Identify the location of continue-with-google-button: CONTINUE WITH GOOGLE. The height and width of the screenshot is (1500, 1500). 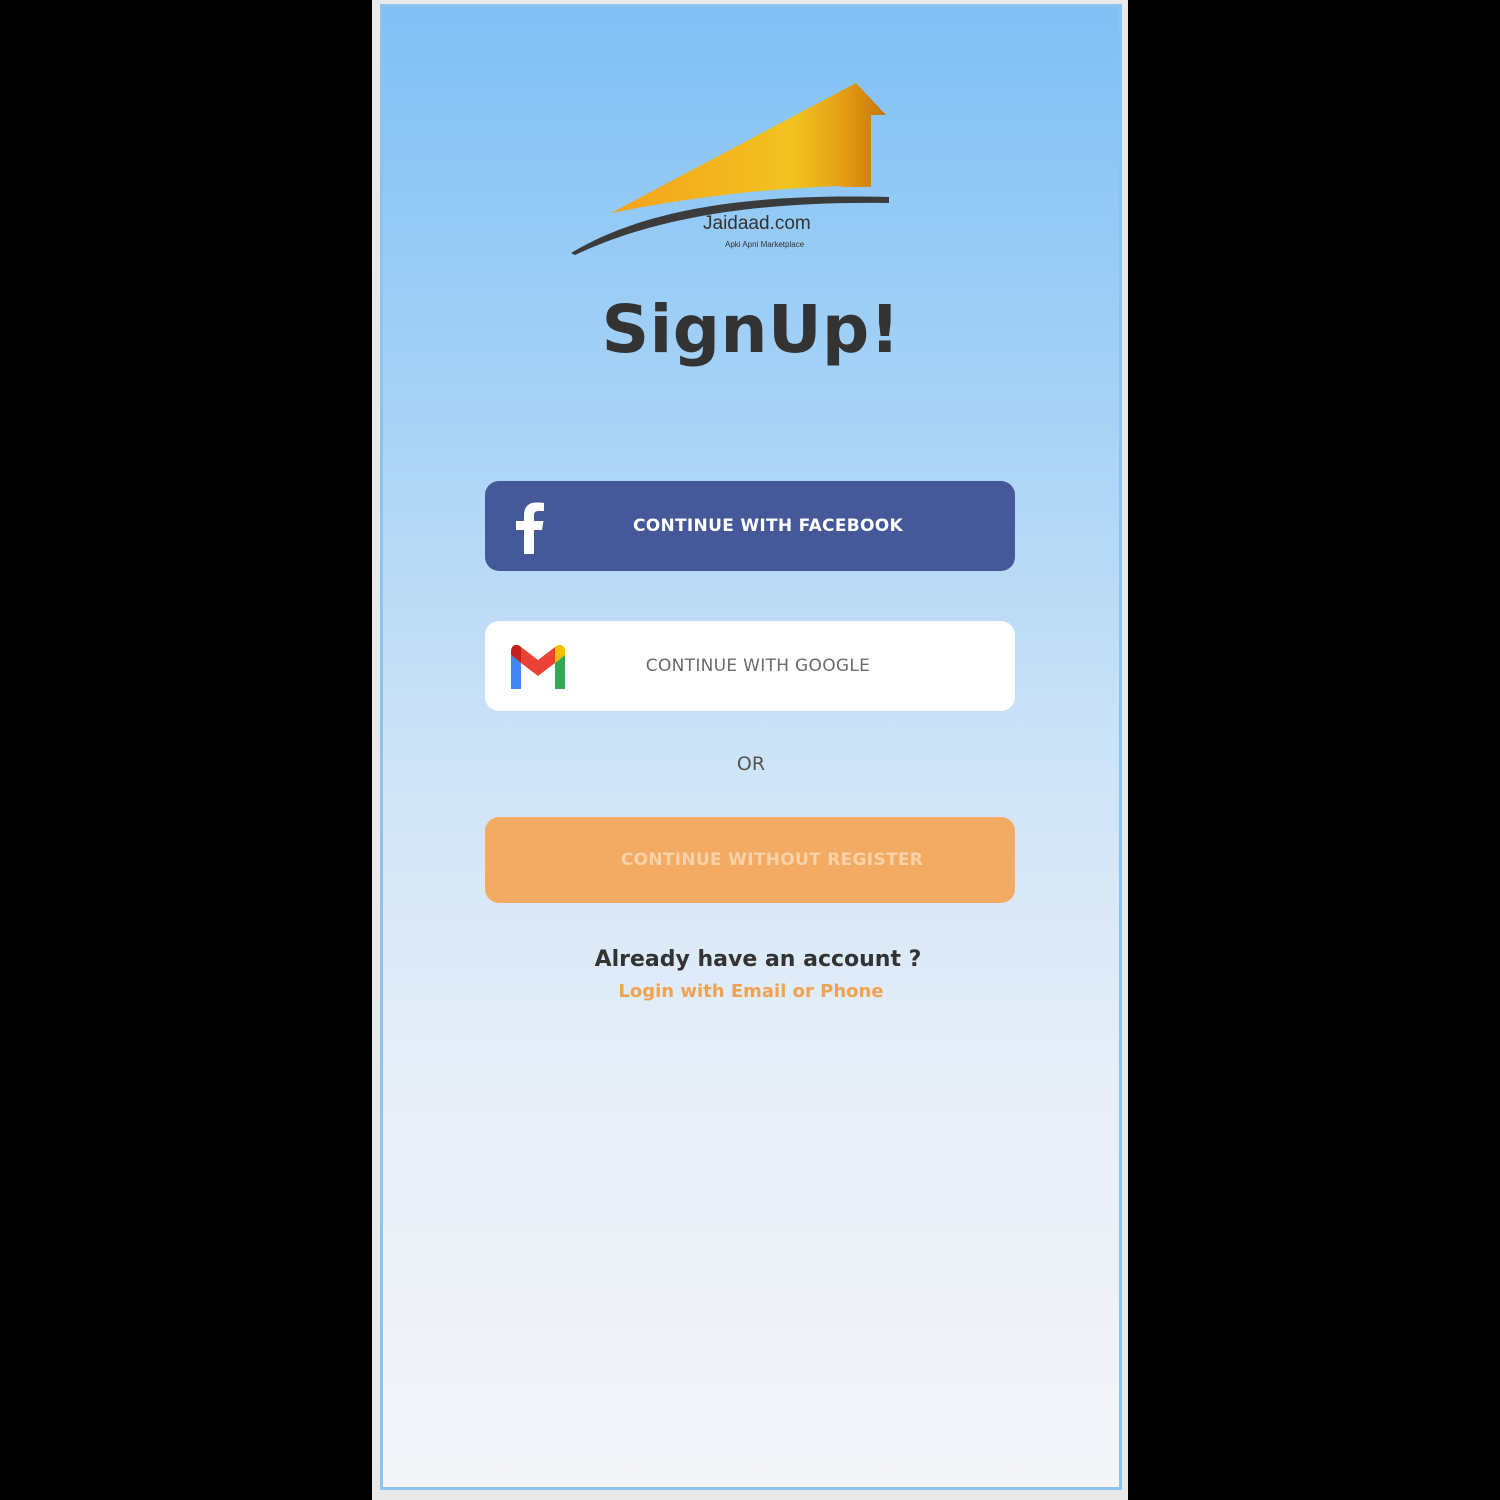
(750, 666).